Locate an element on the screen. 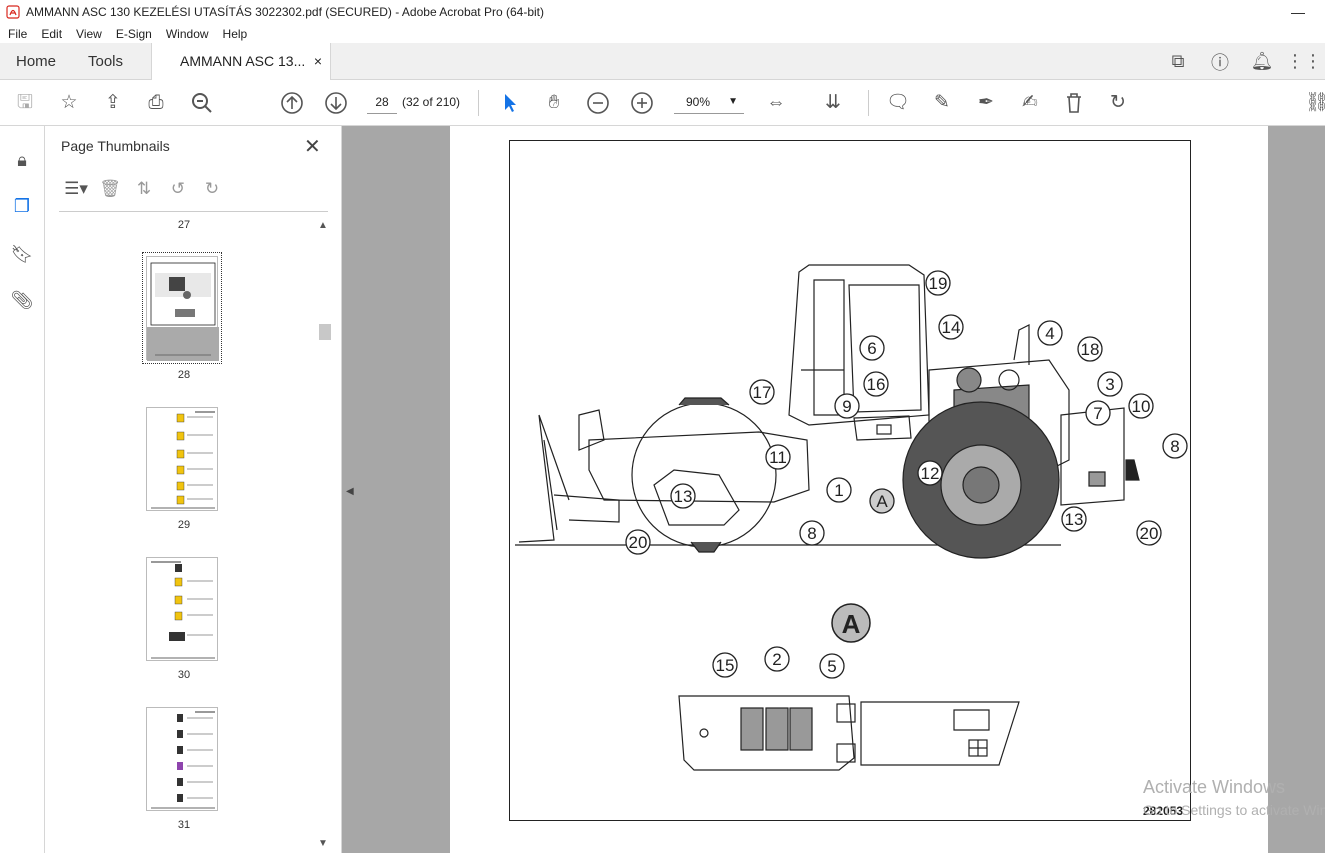  menu-esign: E-Sign is located at coordinates (133, 34).